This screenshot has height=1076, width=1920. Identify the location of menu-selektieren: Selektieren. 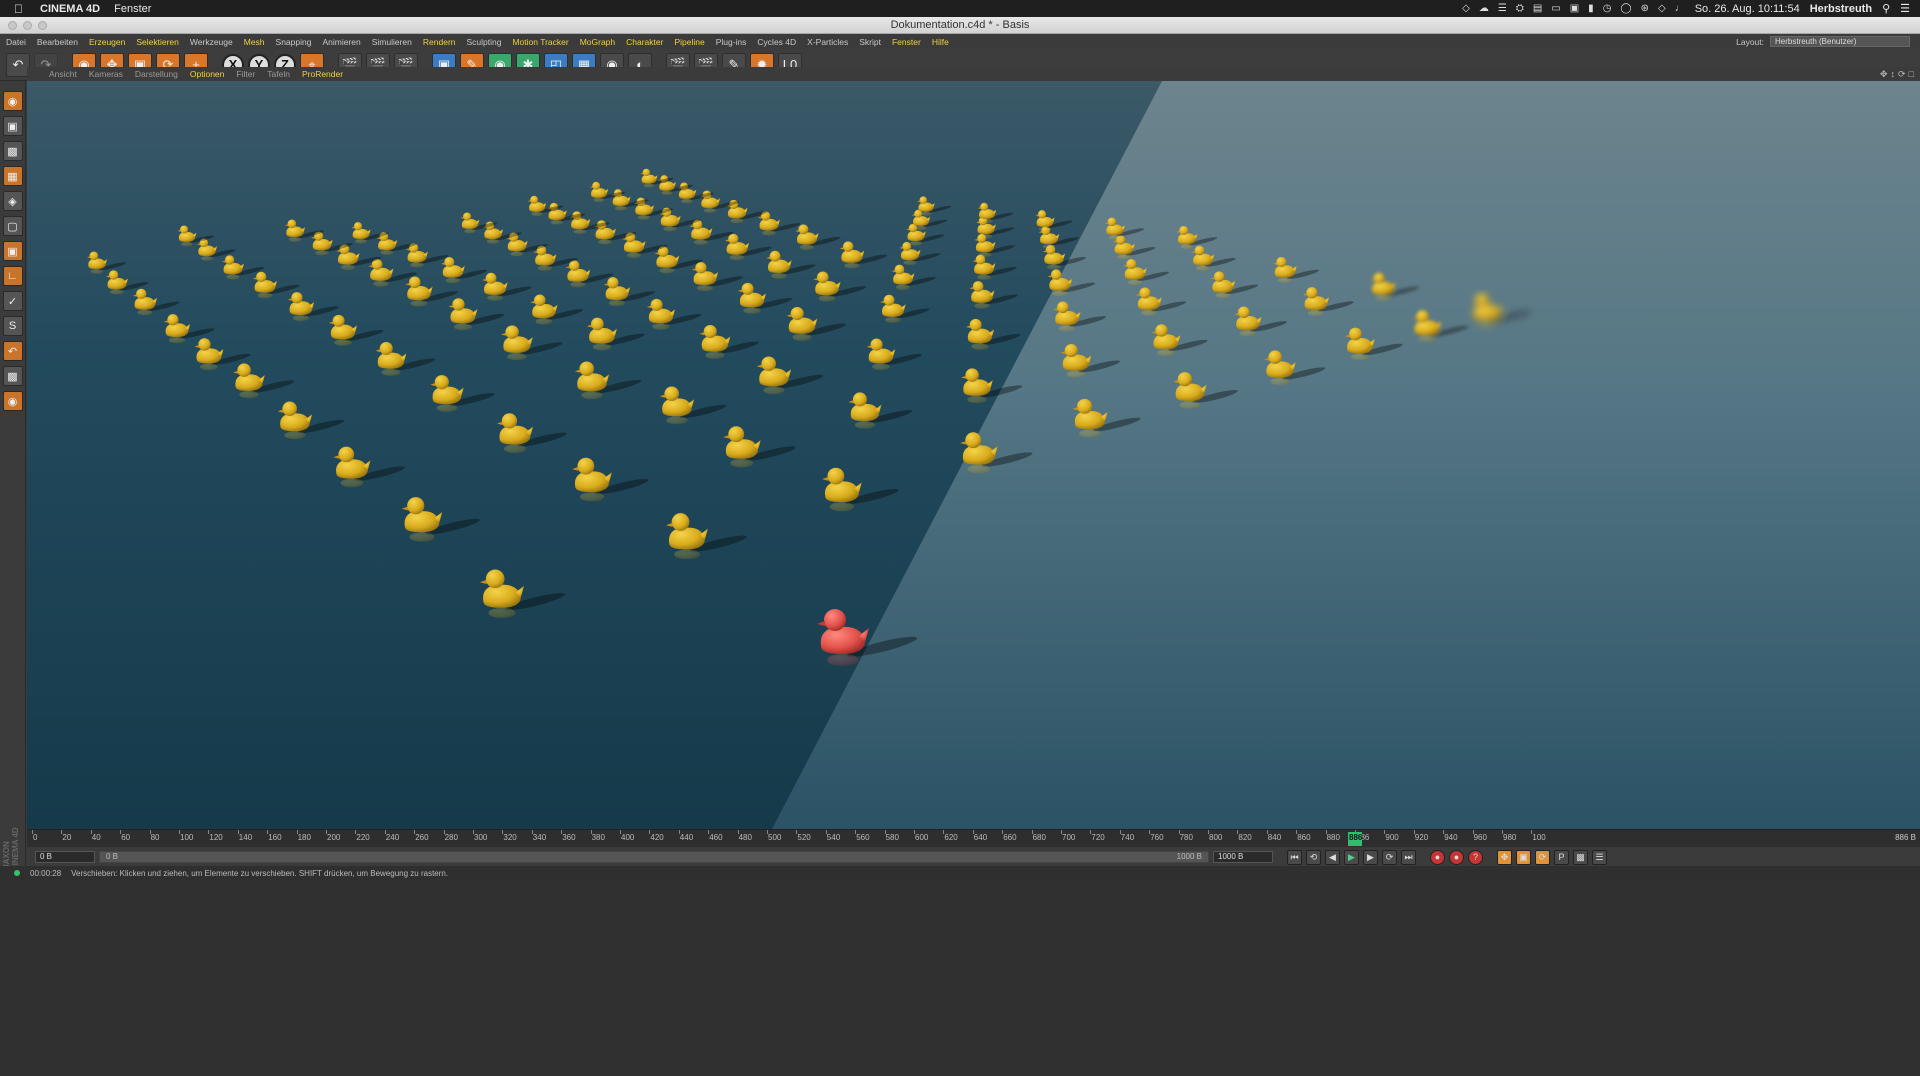
(157, 42).